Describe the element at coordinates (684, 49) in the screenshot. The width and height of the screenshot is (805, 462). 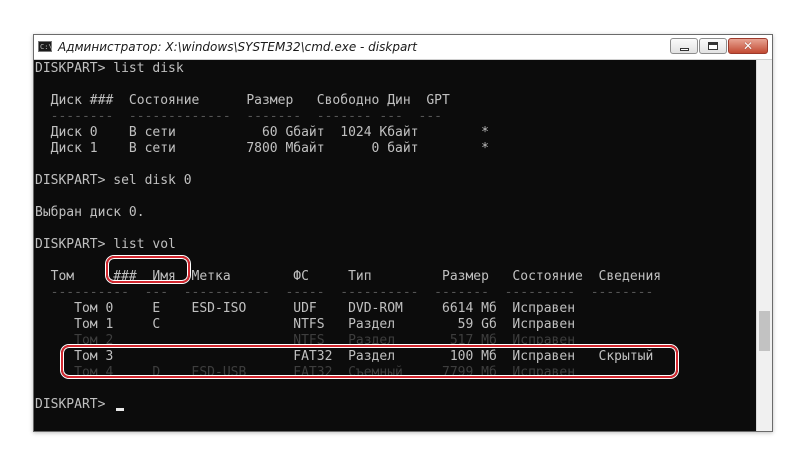
I see `minimize-icon` at that location.